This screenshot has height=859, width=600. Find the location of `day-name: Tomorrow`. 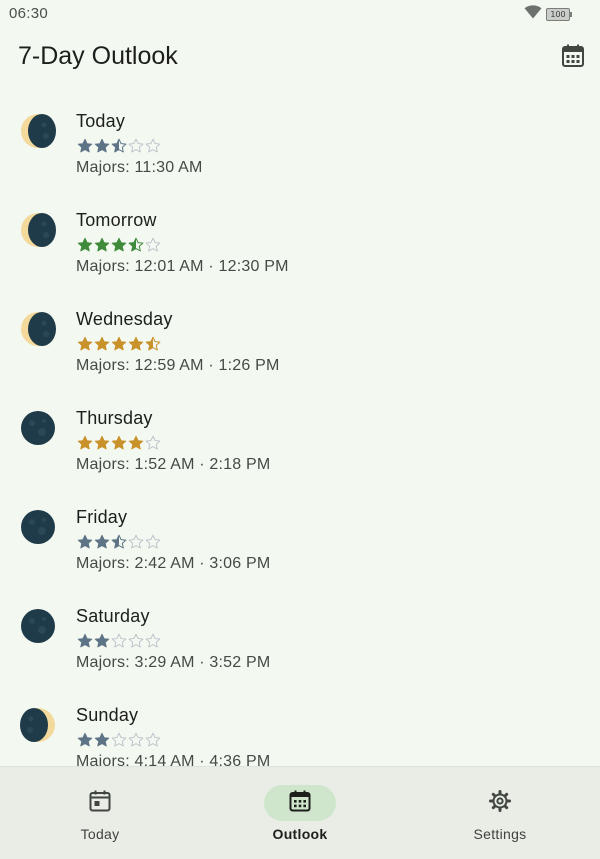

day-name: Tomorrow is located at coordinates (116, 220).